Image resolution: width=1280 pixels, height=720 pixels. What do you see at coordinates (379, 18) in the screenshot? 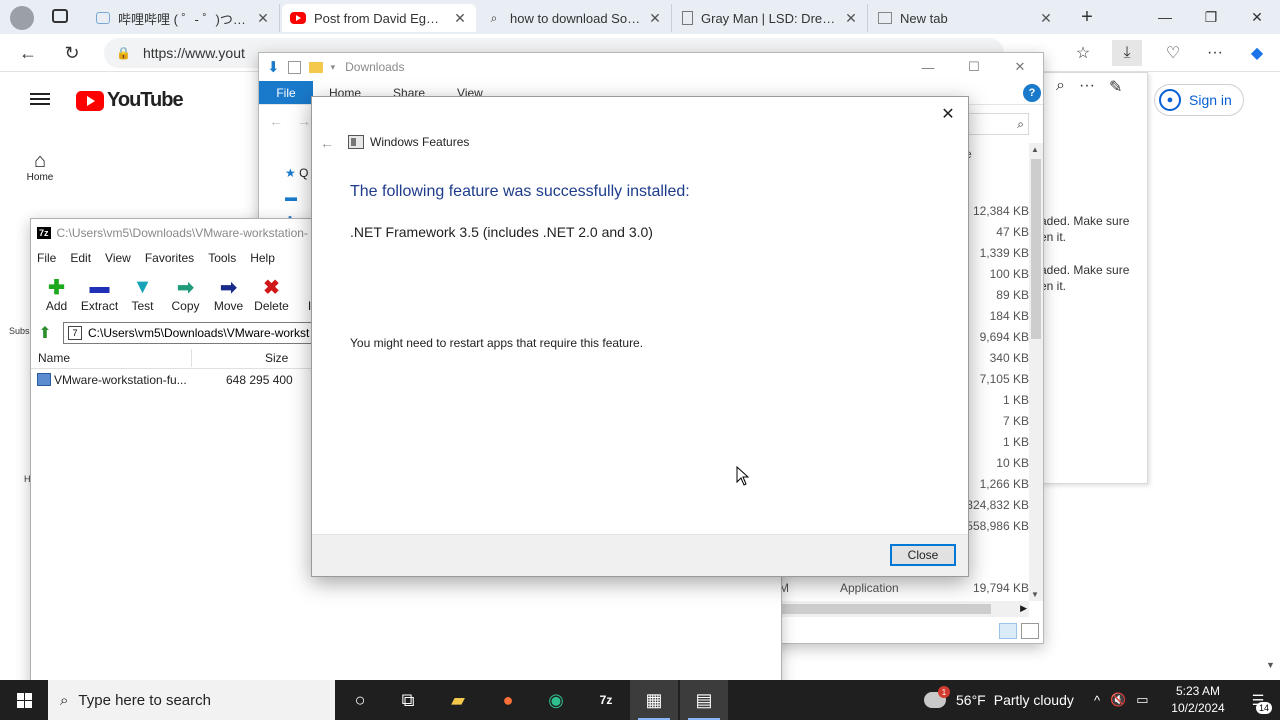
I see `tab-youtube-post: Post from David Egan - Y ✕` at bounding box center [379, 18].